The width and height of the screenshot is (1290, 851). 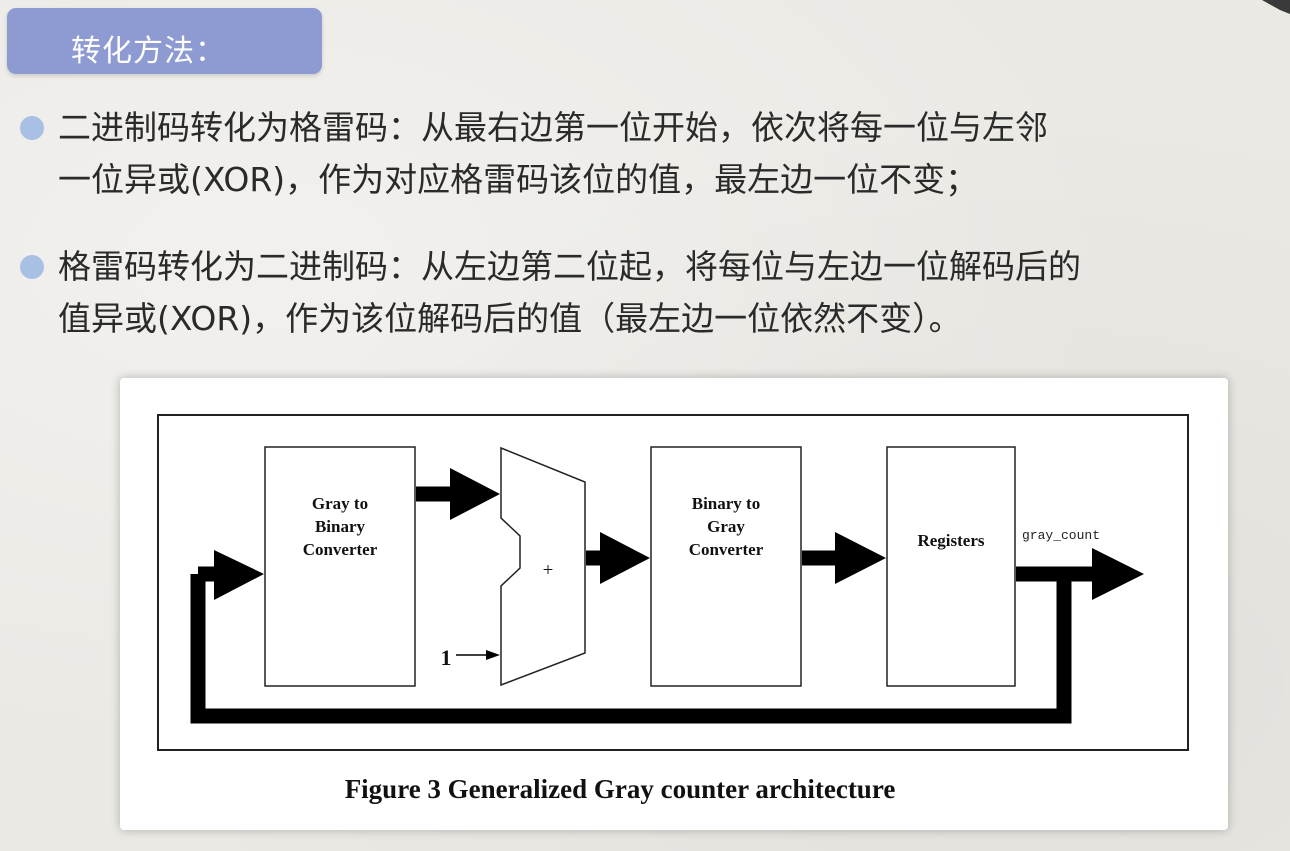 I want to click on slide-title: 转化方法：, so click(x=148, y=51).